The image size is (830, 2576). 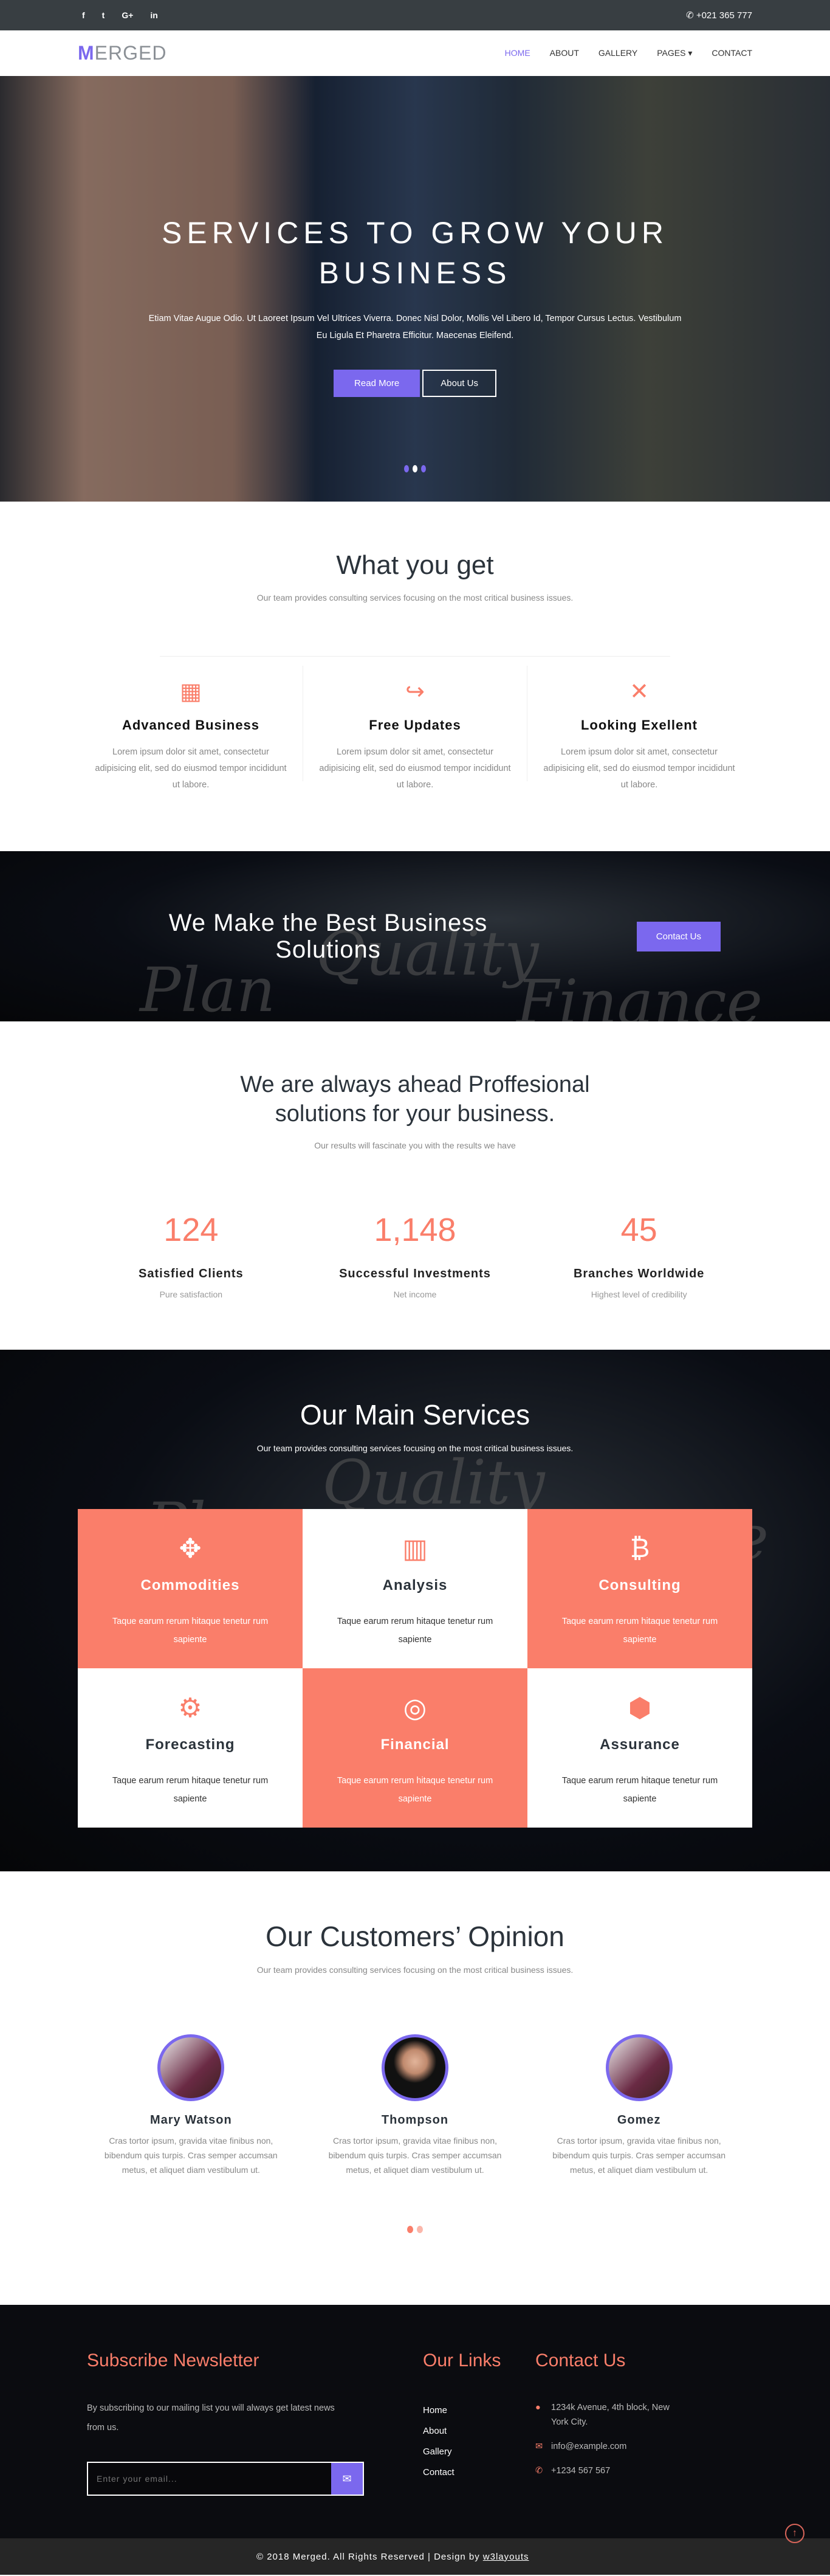 What do you see at coordinates (639, 1548) in the screenshot?
I see `bitcoin-icon: ₿` at bounding box center [639, 1548].